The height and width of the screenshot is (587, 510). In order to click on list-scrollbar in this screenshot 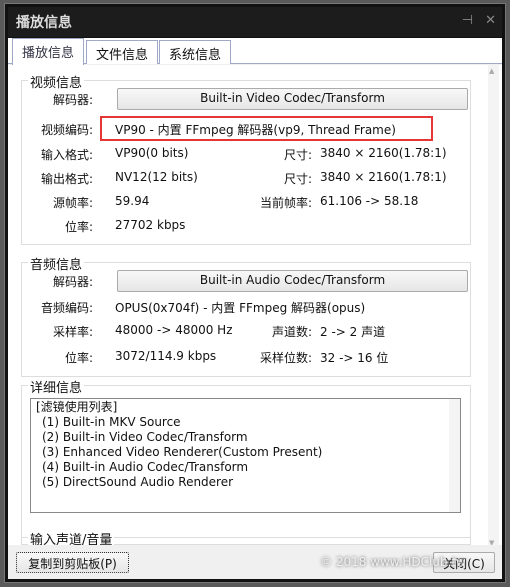, I will do `click(454, 455)`.